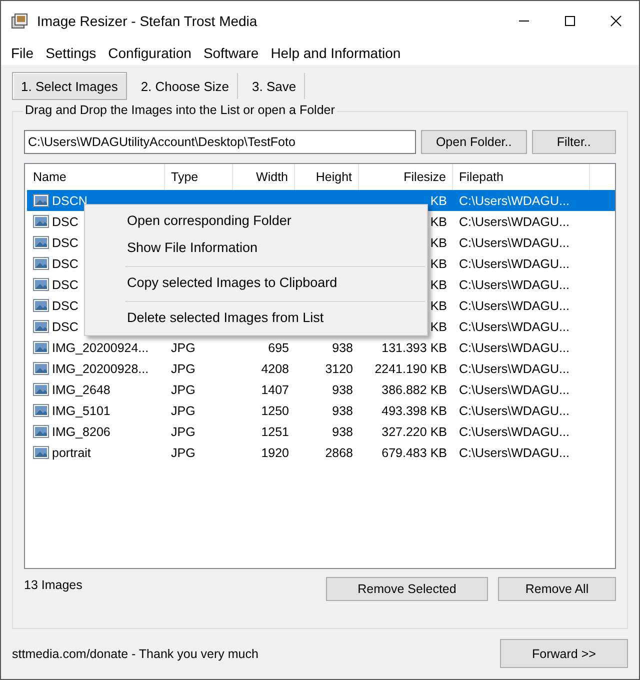  I want to click on table-cell-text: 131.393 KB, so click(414, 348).